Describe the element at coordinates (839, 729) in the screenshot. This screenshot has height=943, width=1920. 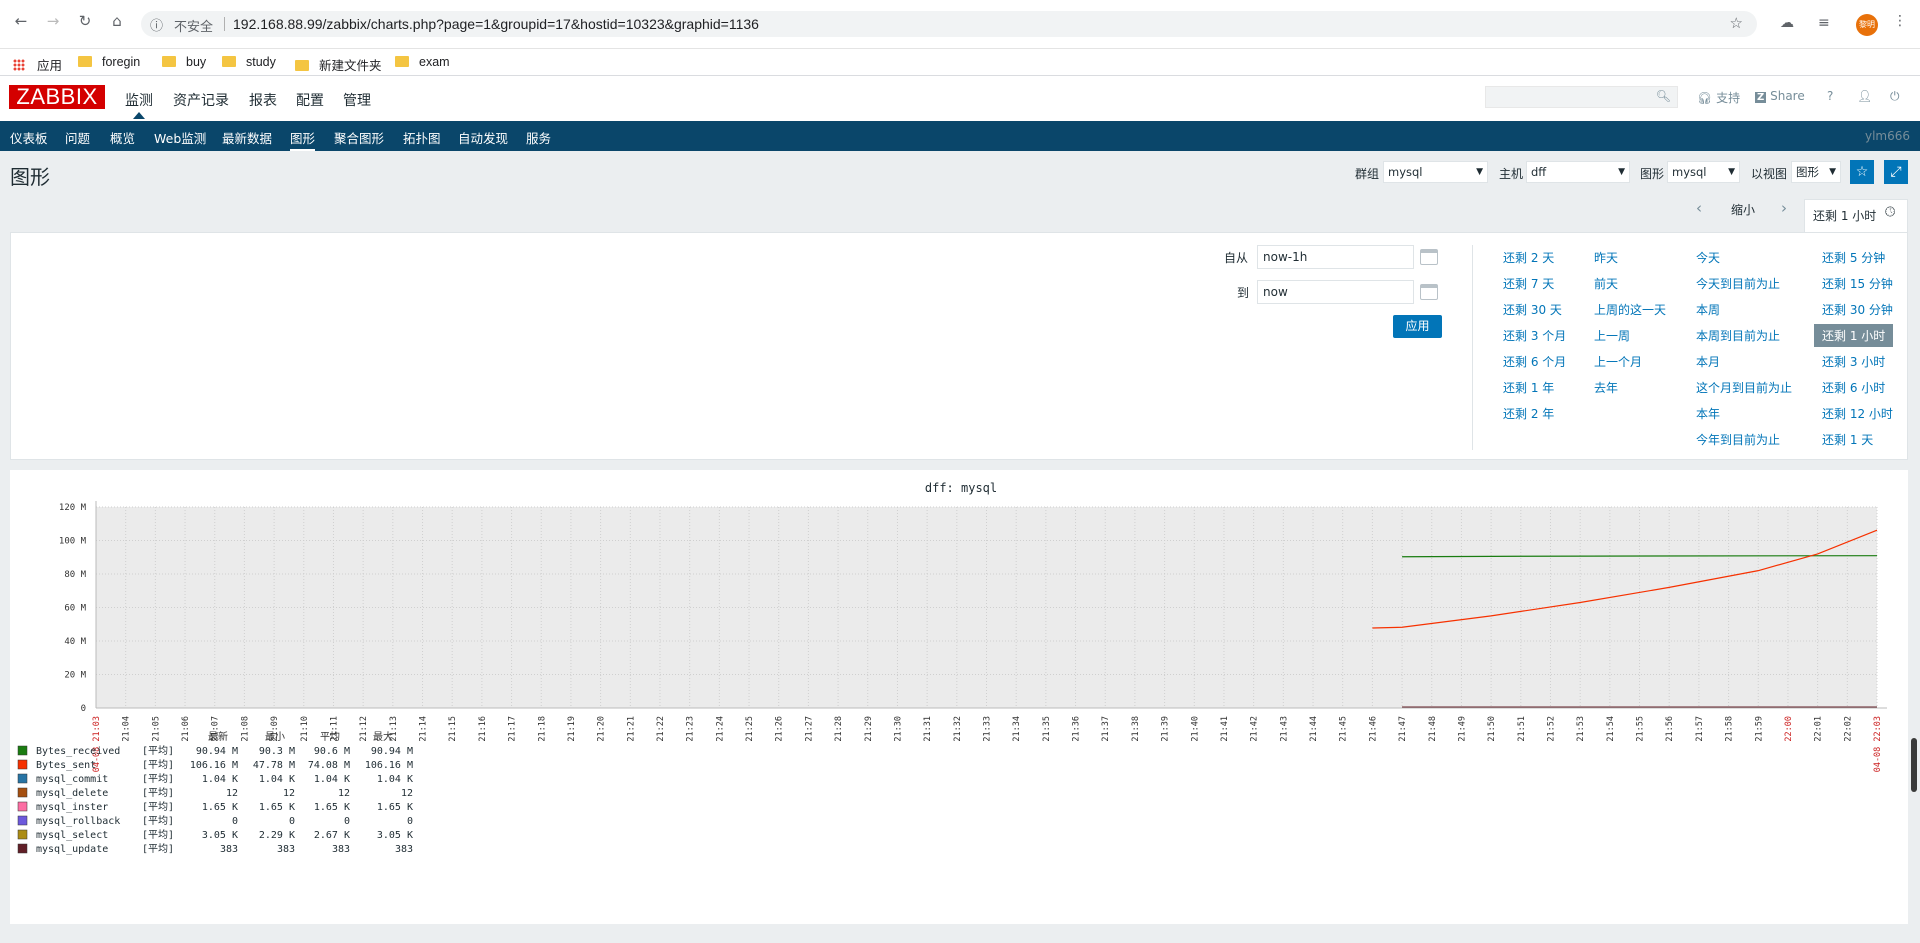
I see `x-tick-label: 21:28` at that location.